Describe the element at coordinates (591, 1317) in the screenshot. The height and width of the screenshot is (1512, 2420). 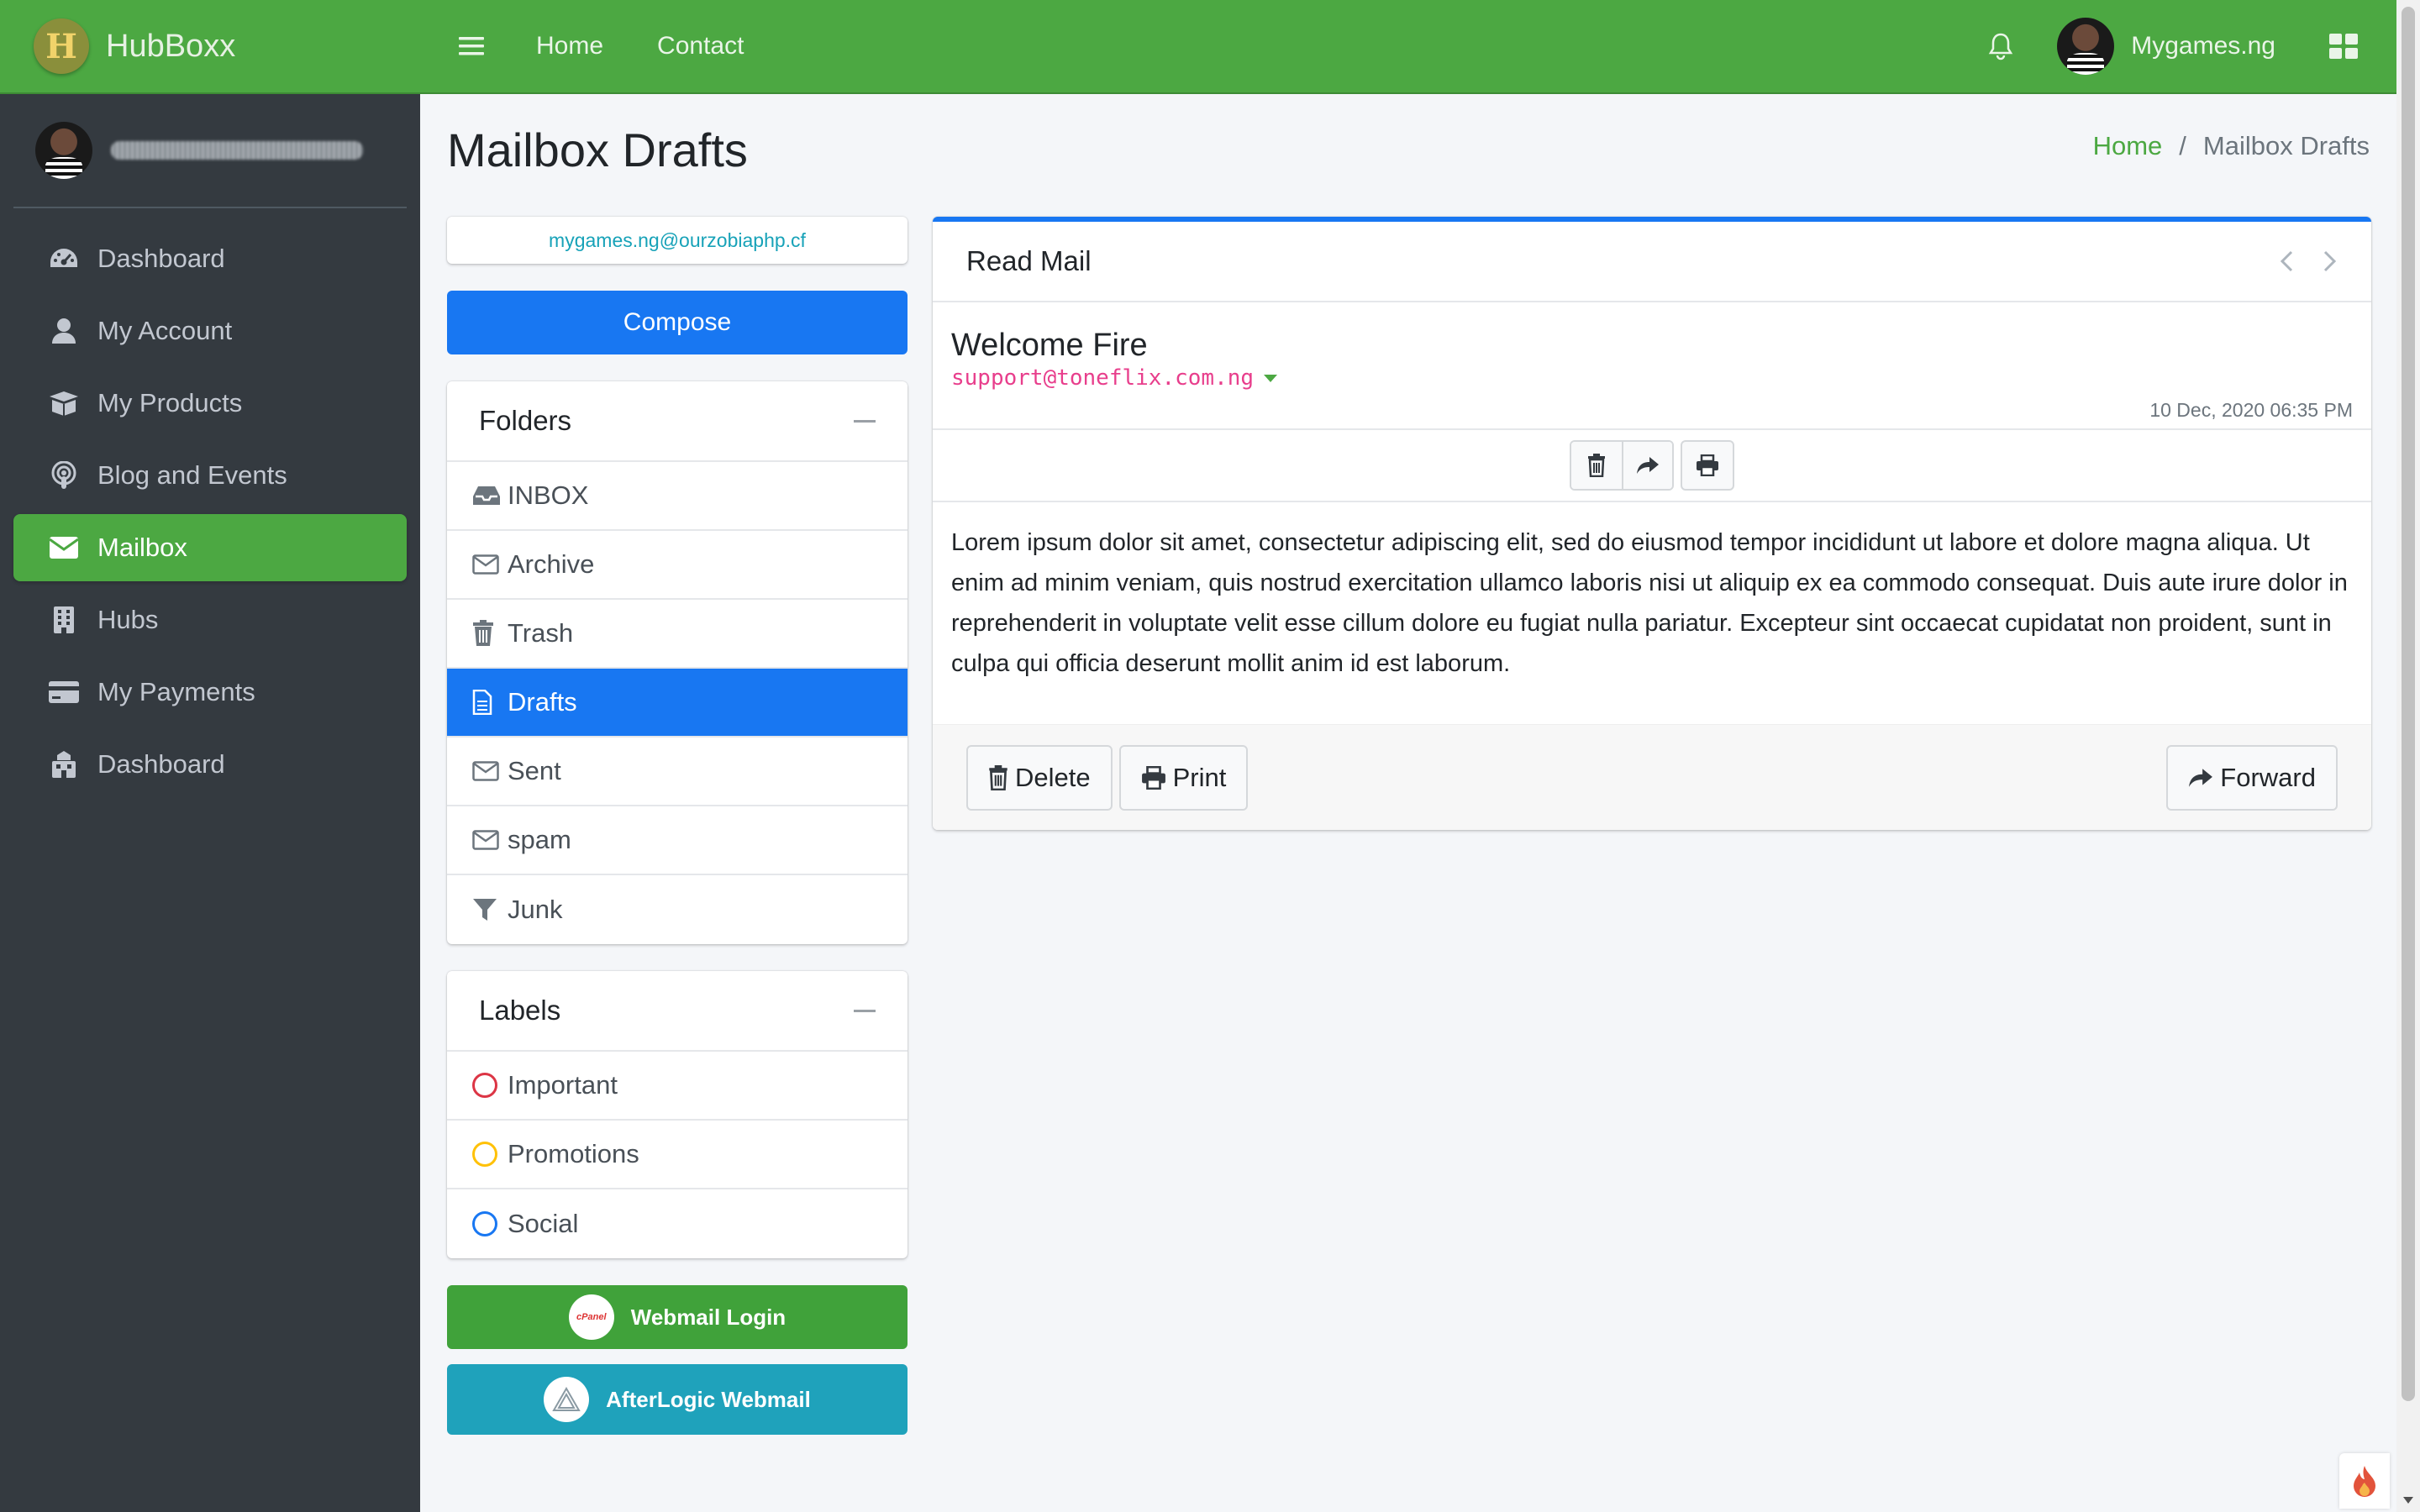
I see `cpanel-logo: cPanel` at that location.